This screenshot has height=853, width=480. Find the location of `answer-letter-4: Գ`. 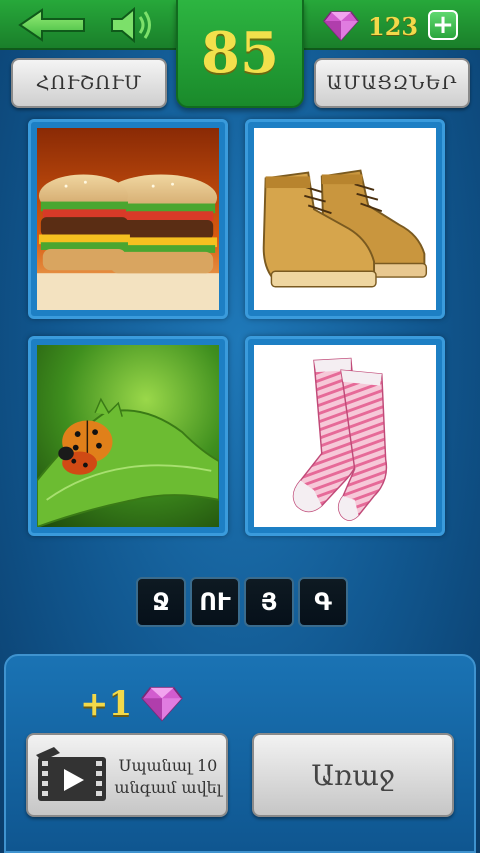

answer-letter-4: Գ is located at coordinates (323, 602).